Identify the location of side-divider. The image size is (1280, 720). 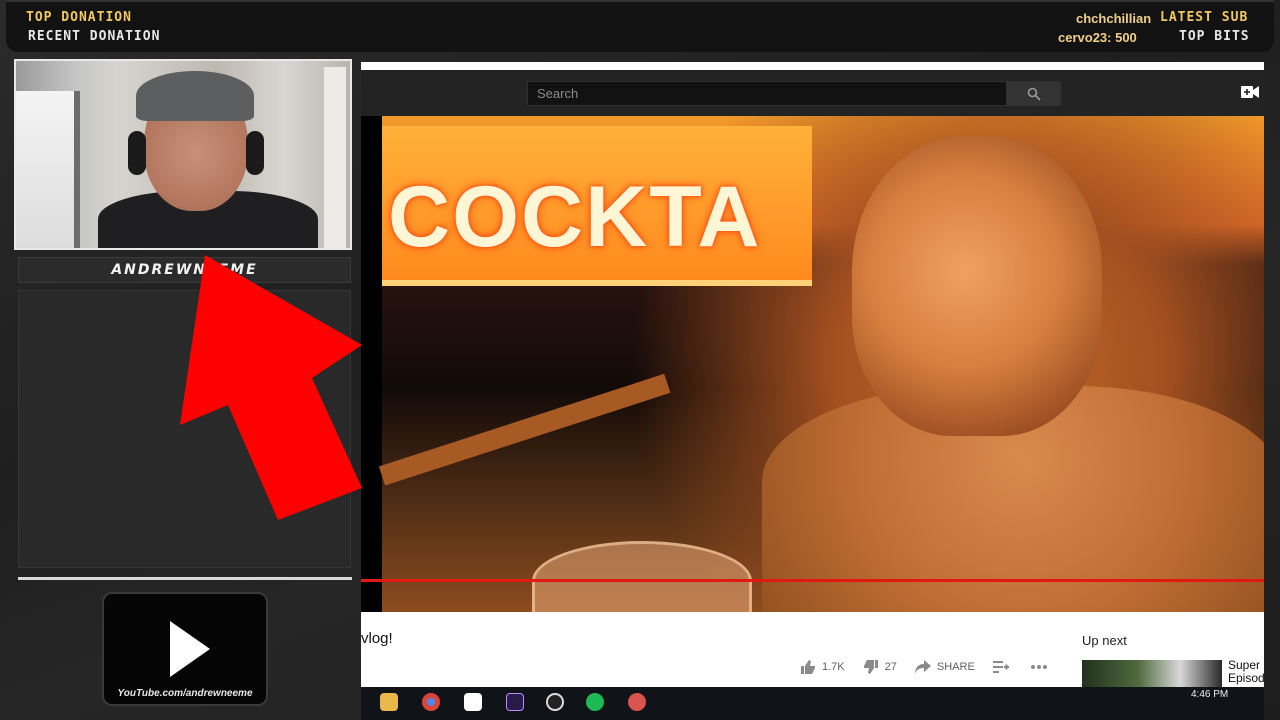
(185, 578).